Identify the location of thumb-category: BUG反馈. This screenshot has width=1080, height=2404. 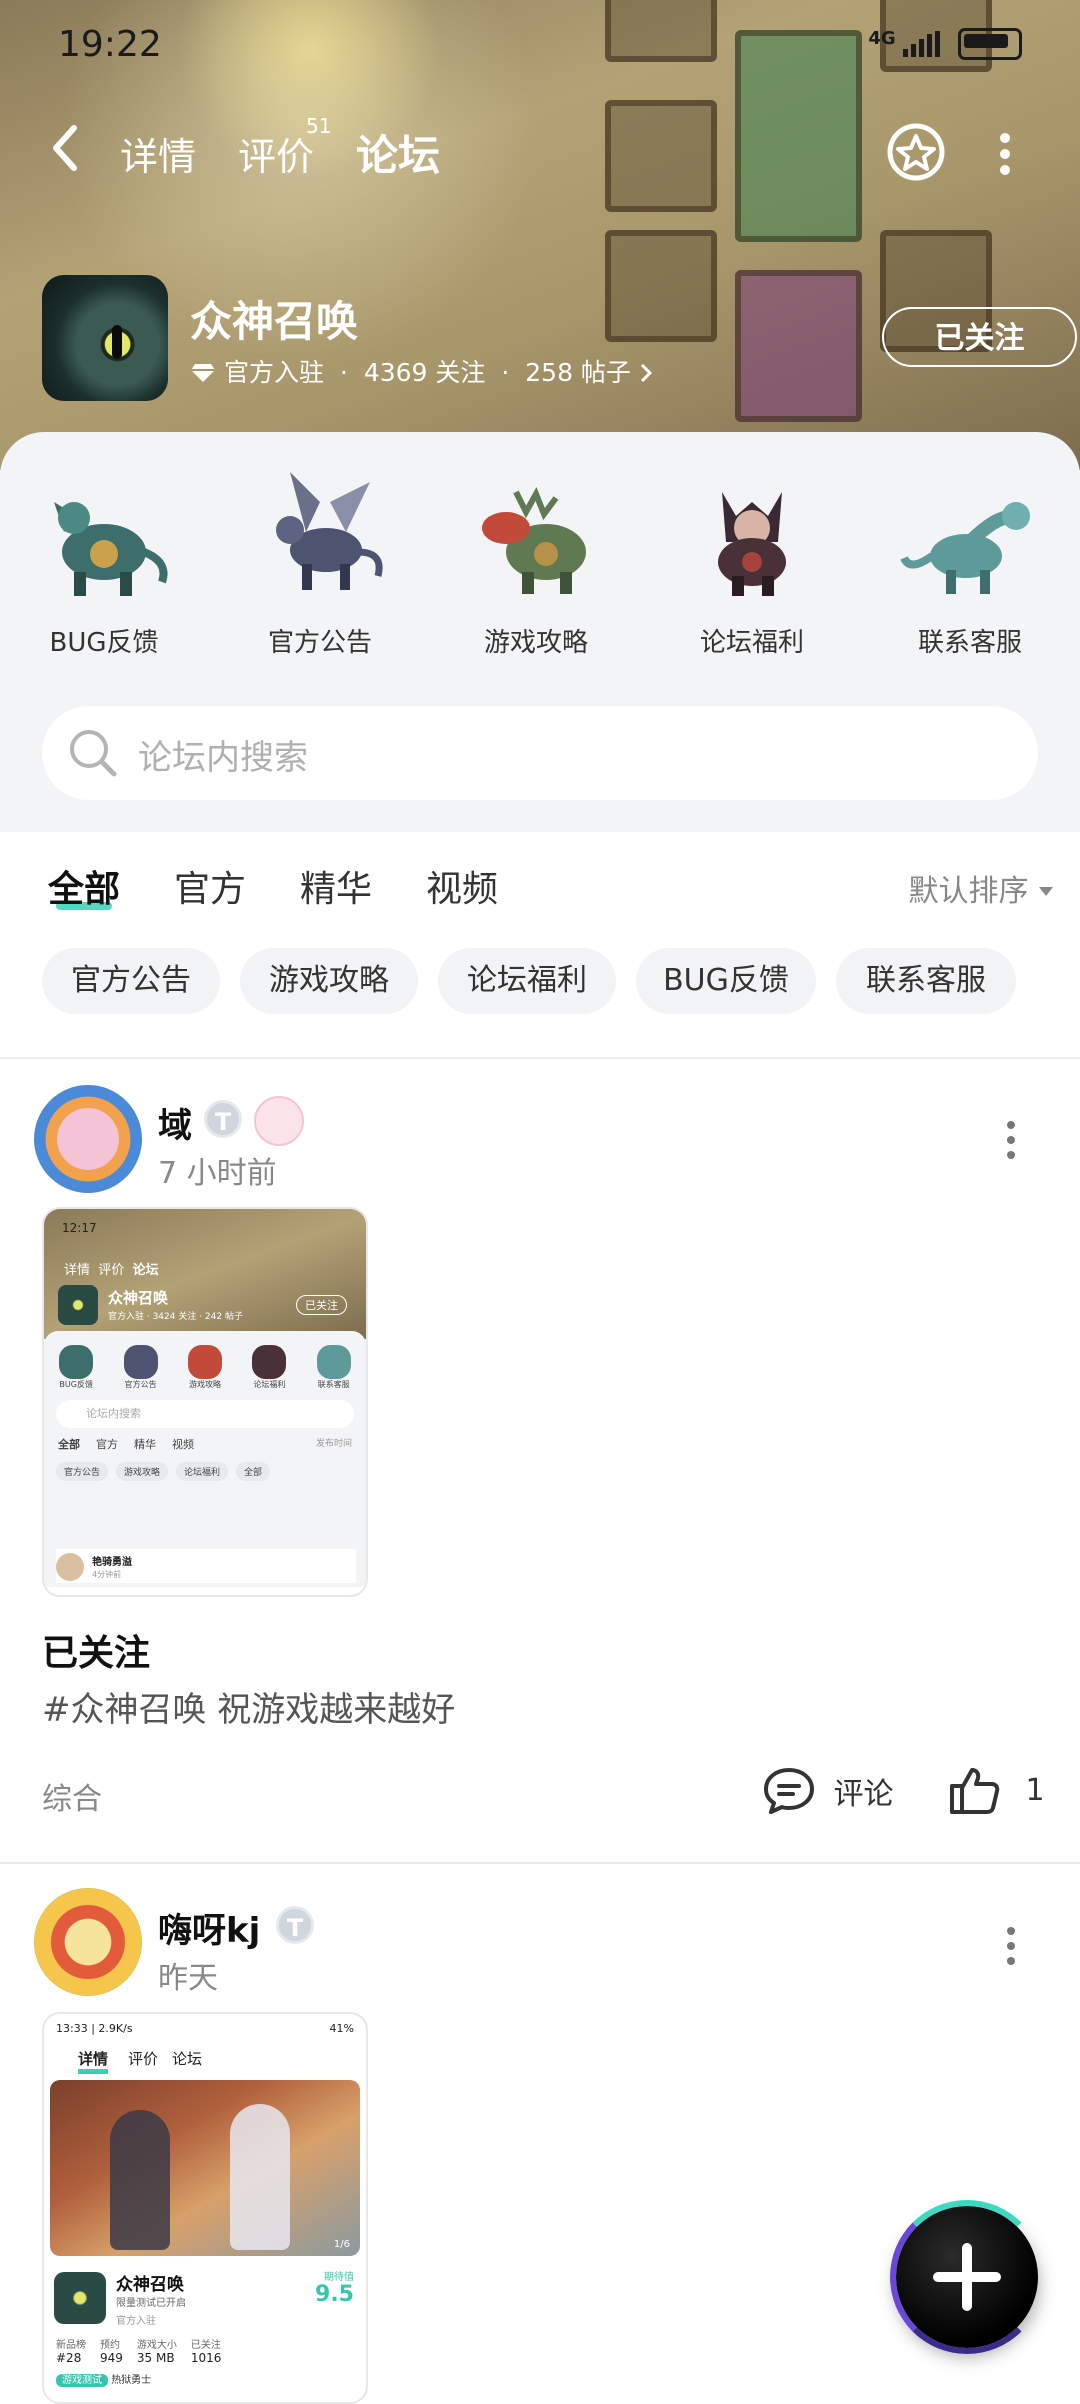
(76, 1367).